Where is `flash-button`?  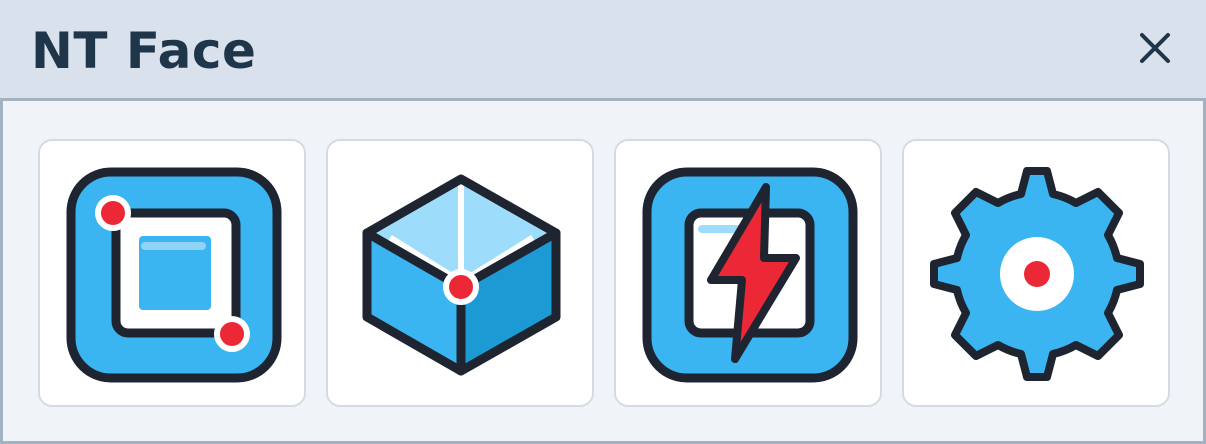
flash-button is located at coordinates (748, 273).